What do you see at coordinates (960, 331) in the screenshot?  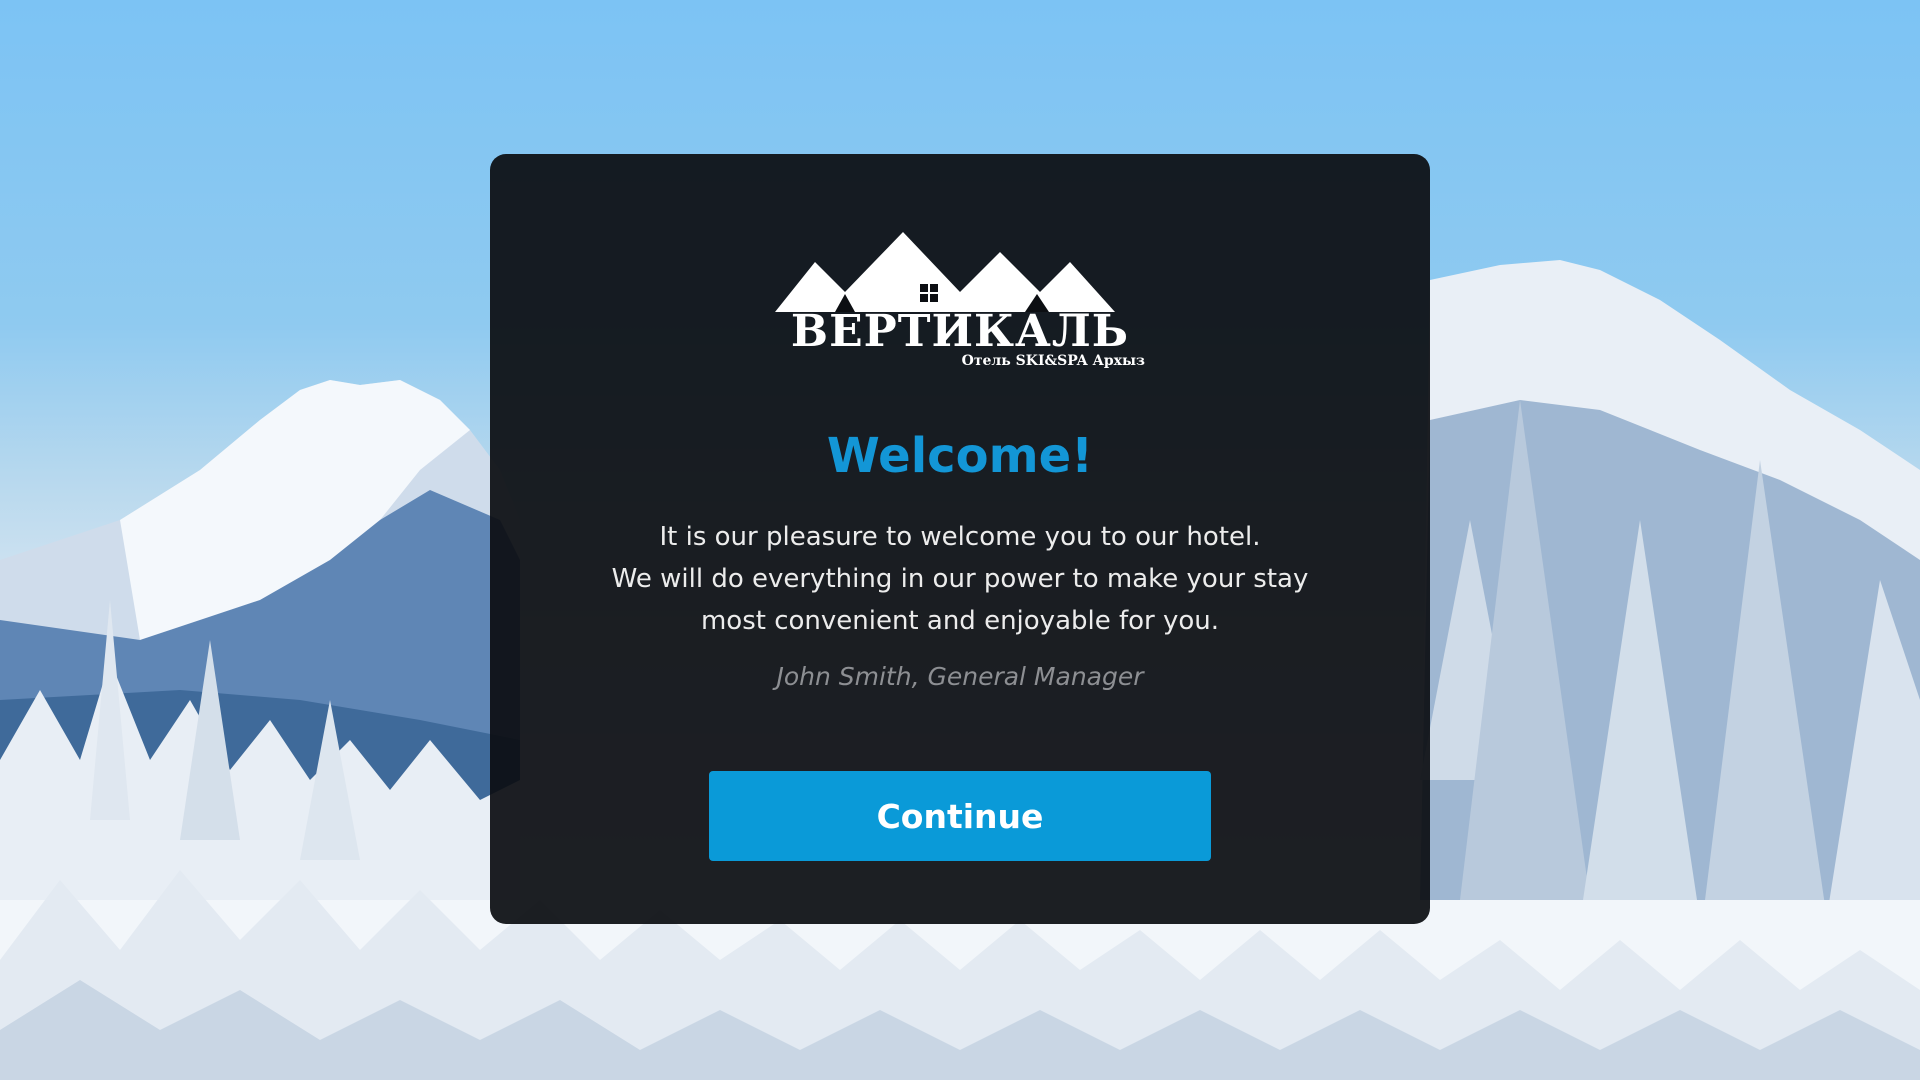 I see `hotel-name: ВЕРТИКАЛЬ` at bounding box center [960, 331].